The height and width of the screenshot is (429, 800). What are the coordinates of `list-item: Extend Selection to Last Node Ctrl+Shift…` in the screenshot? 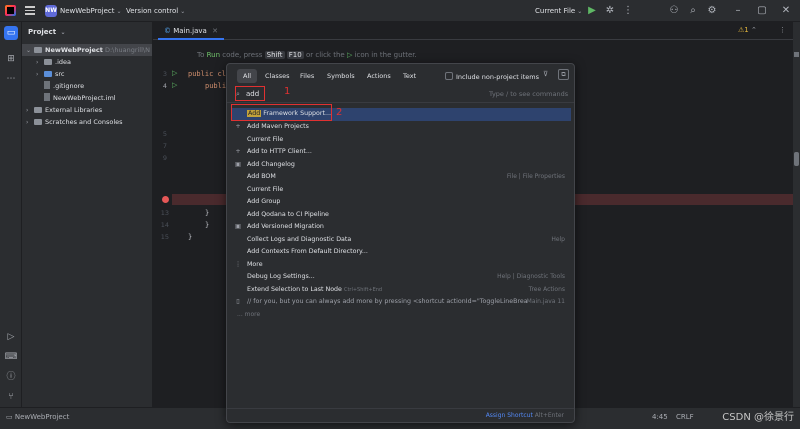 It's located at (401, 290).